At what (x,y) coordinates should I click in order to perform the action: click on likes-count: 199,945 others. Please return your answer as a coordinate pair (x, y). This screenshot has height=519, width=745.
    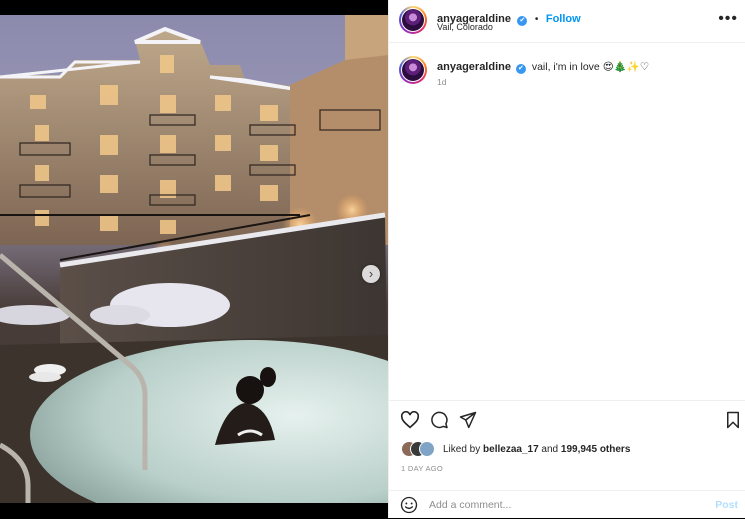
    Looking at the image, I should click on (596, 449).